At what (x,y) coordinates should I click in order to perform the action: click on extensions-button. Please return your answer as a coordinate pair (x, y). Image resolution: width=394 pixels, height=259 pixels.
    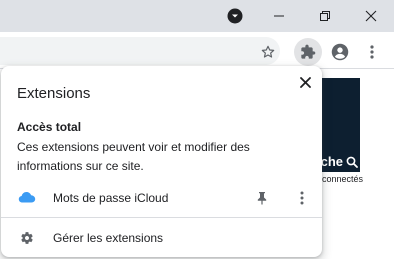
    Looking at the image, I should click on (308, 52).